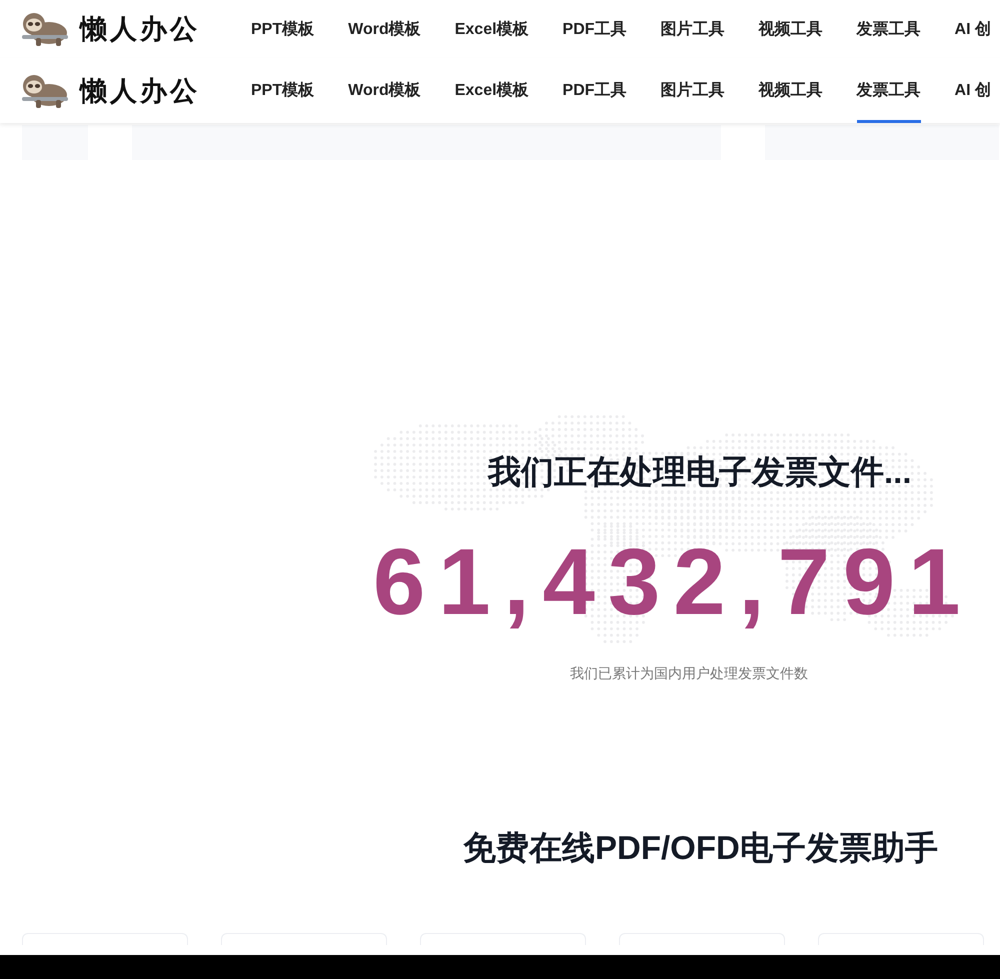 This screenshot has height=979, width=1000. Describe the element at coordinates (700, 848) in the screenshot. I see `section-heading: 免费在线PDF/OFD电子发票助手` at that location.